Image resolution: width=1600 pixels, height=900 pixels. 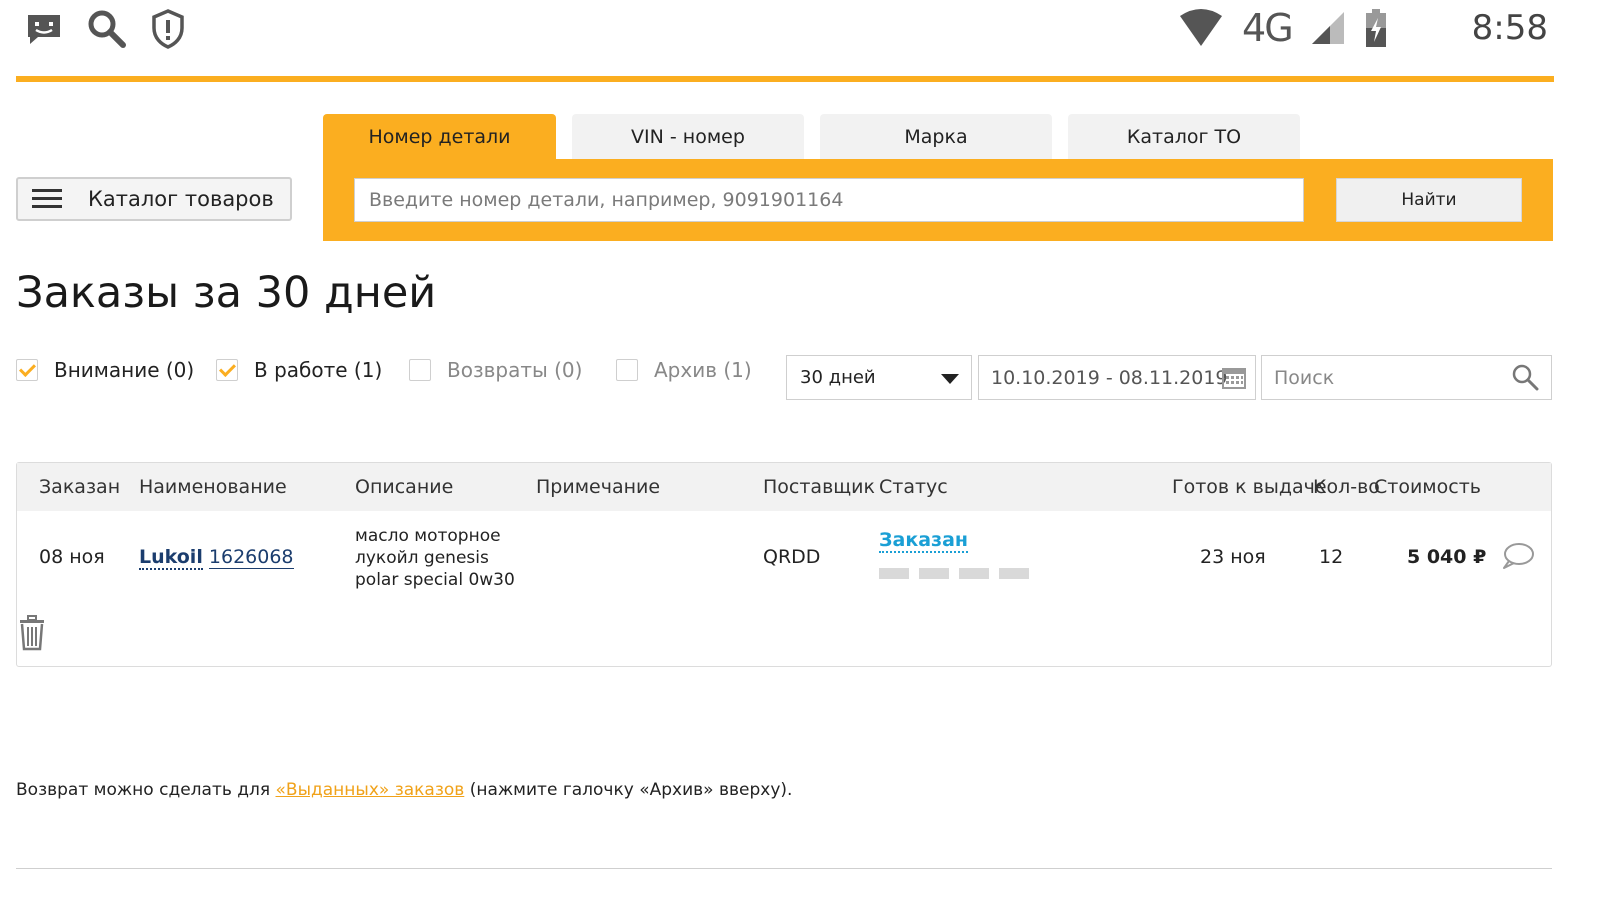 I want to click on description-line: масло моторное, so click(x=428, y=536).